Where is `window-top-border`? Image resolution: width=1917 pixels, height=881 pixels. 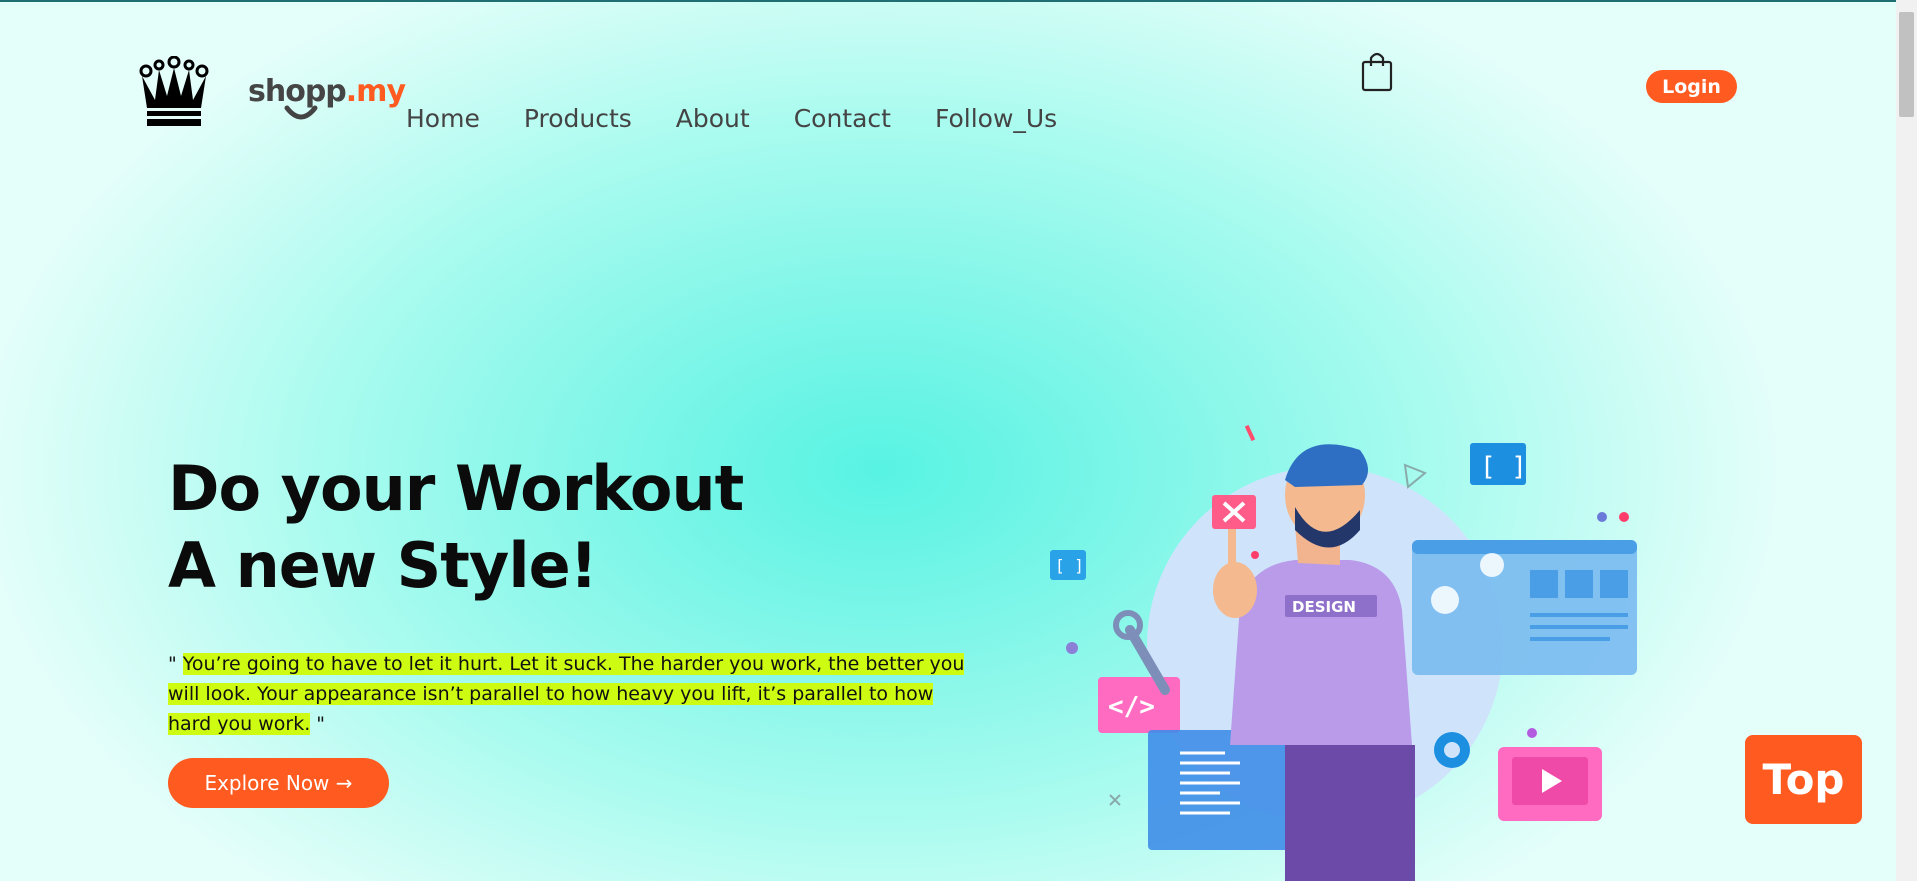 window-top-border is located at coordinates (958, 1).